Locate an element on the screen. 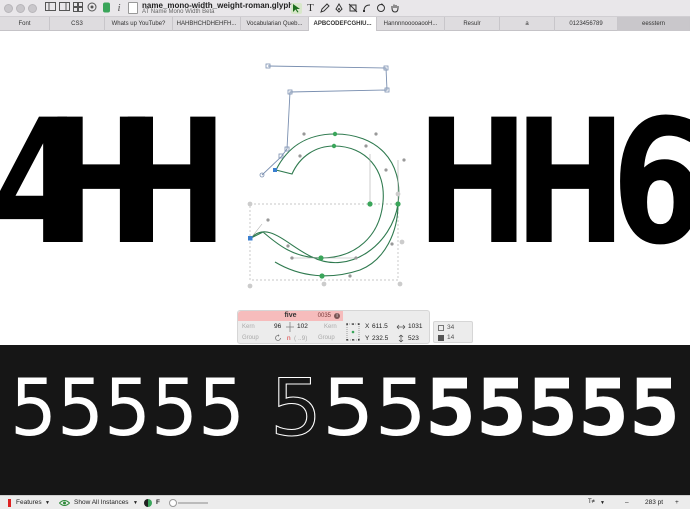 The width and height of the screenshot is (690, 509). group-label-left: Group is located at coordinates (250, 338).